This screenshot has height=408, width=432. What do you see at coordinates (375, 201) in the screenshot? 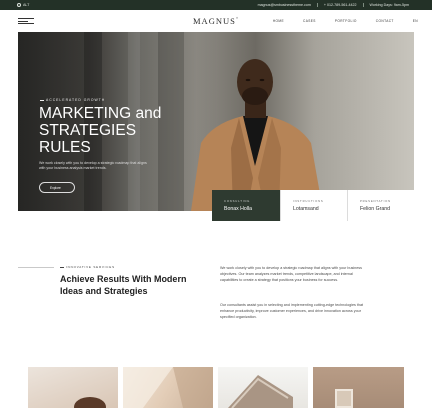
I see `card-label: PRESENTATION` at bounding box center [375, 201].